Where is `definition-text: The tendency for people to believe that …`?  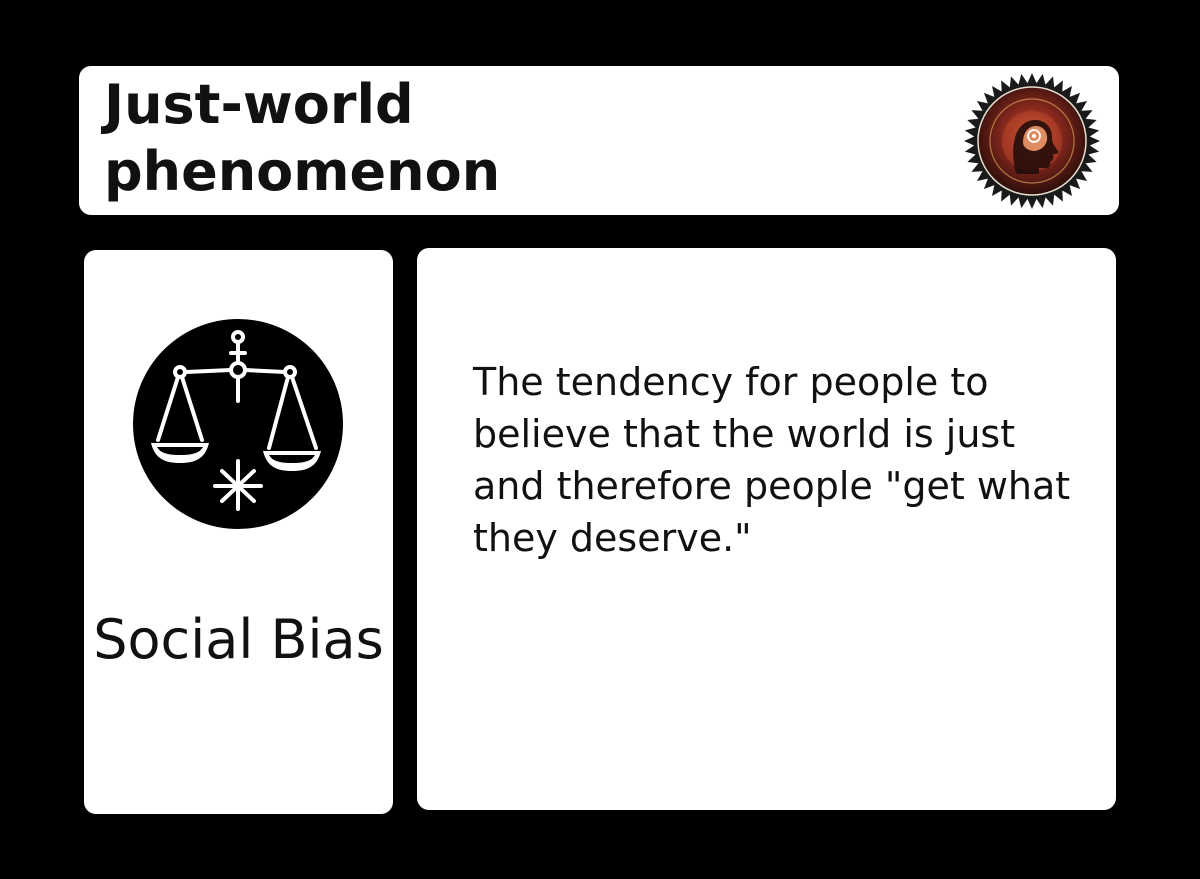
definition-text: The tendency for people to believe that … is located at coordinates (772, 460).